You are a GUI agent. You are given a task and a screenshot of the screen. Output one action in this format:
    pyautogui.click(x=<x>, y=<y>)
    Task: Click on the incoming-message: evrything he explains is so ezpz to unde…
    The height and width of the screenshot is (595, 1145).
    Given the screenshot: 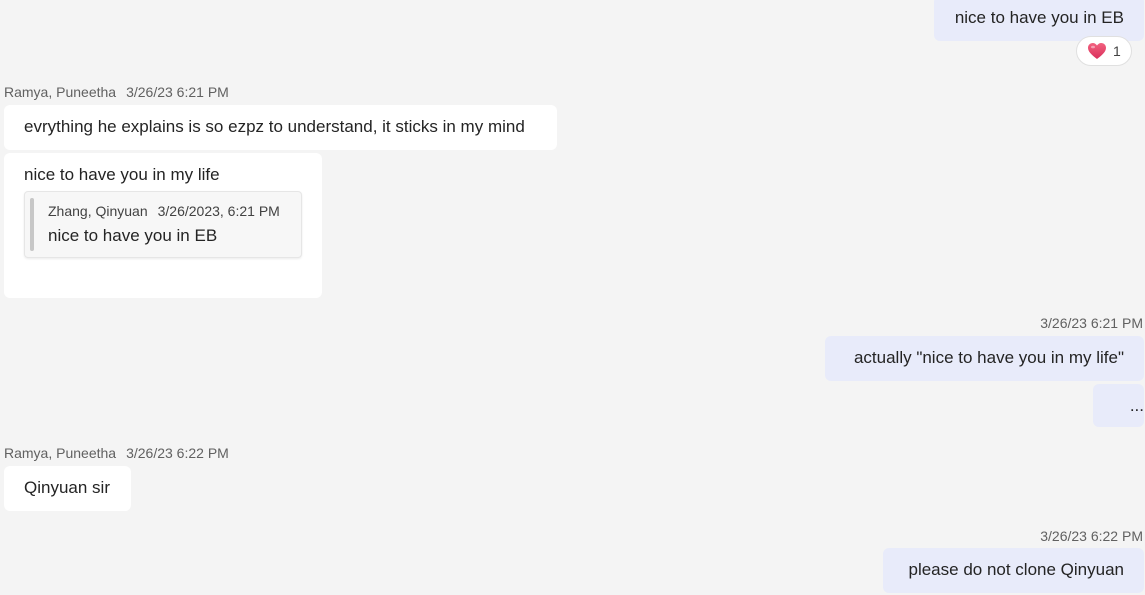 What is the action you would take?
    pyautogui.click(x=280, y=127)
    